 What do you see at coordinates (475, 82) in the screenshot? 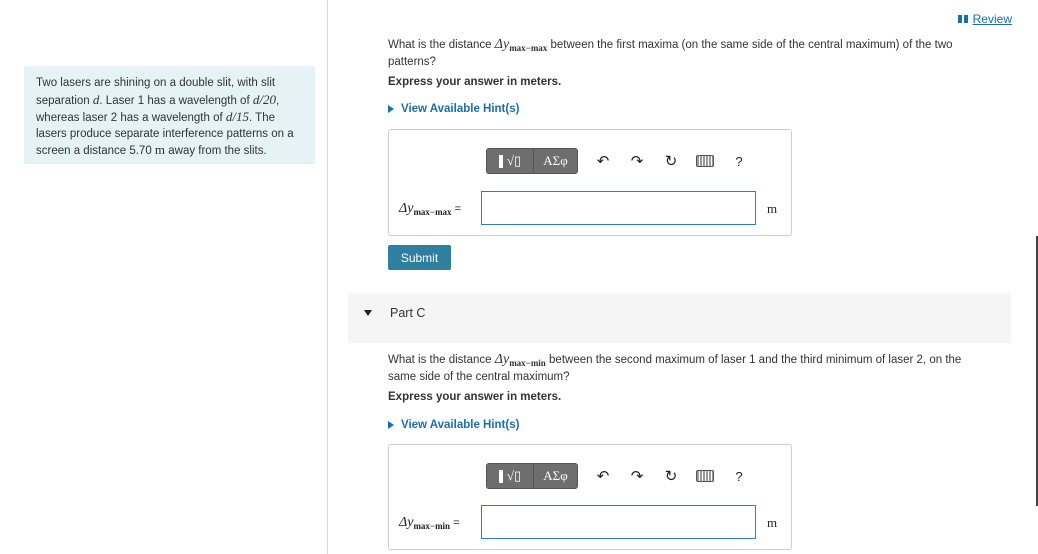
I see `part-b-express: Express your answer in meters.` at bounding box center [475, 82].